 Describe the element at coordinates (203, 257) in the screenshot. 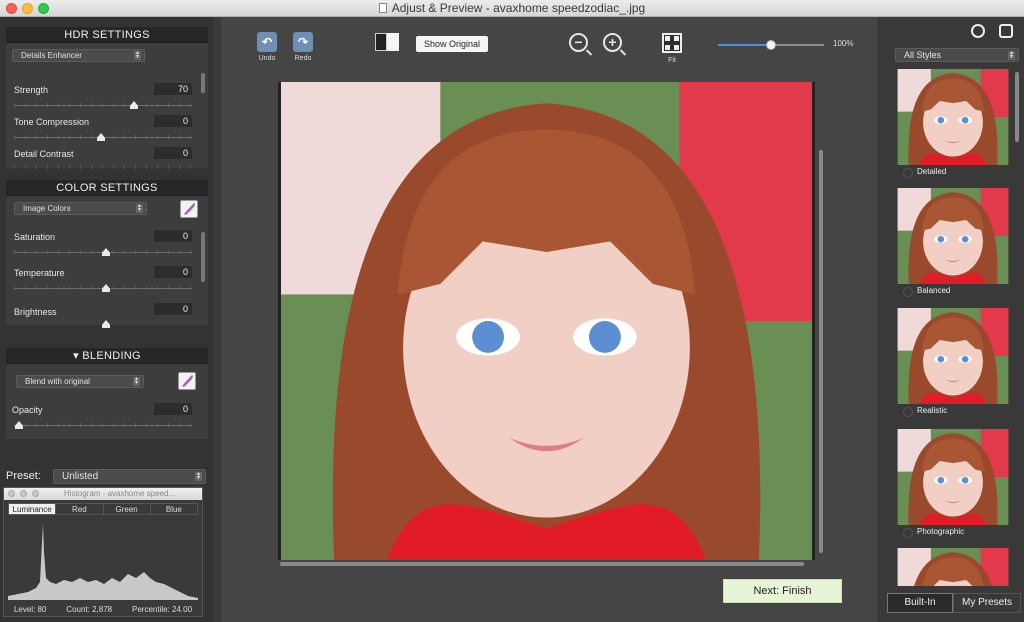

I see `color-scrollbar` at that location.